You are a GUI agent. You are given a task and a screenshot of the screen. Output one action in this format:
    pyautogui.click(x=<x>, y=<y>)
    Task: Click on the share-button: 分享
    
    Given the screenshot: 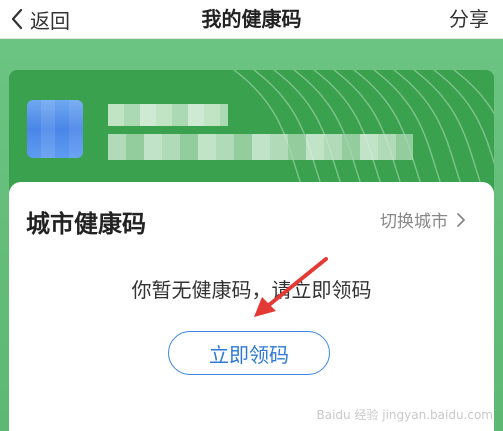 What is the action you would take?
    pyautogui.click(x=469, y=19)
    